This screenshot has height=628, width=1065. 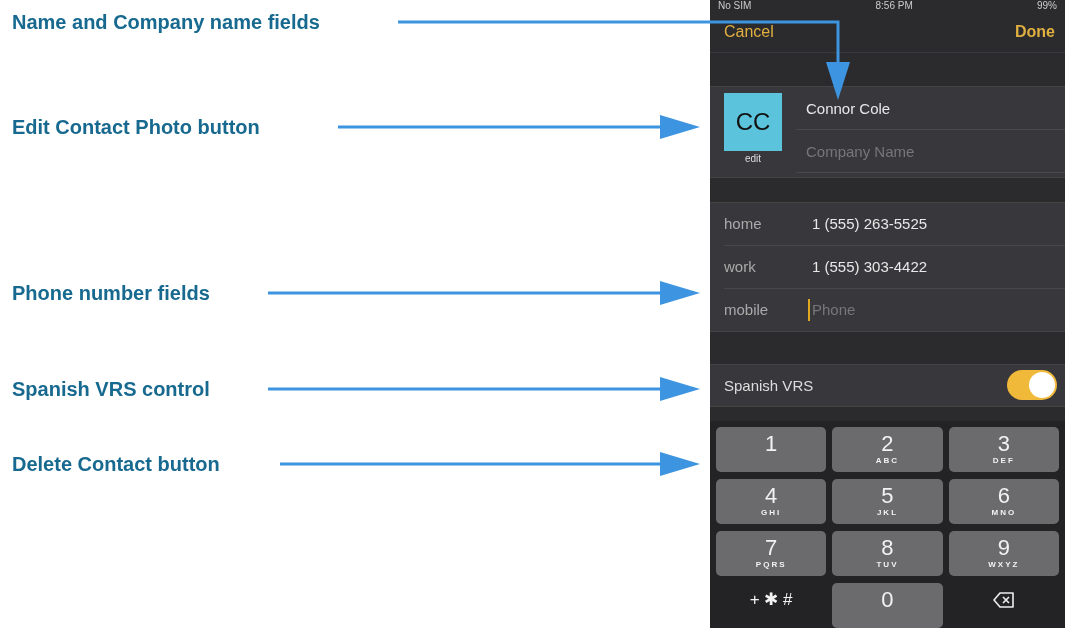 I want to click on done-button: Done, so click(x=1035, y=31).